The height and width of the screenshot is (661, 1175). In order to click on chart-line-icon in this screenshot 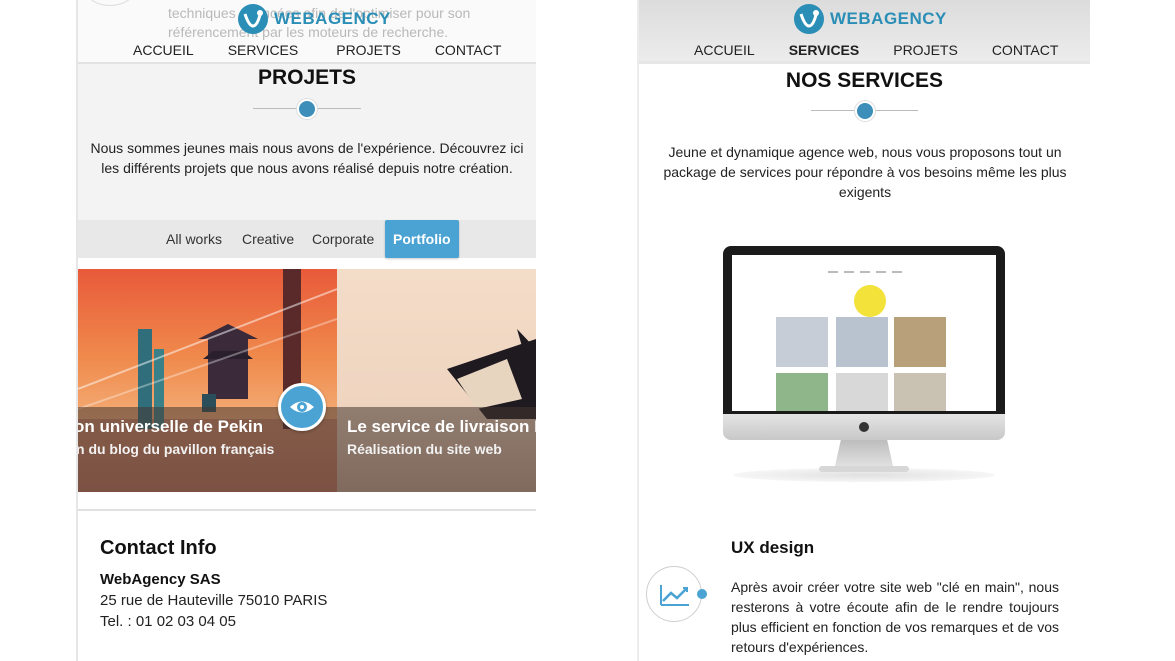, I will do `click(674, 595)`.